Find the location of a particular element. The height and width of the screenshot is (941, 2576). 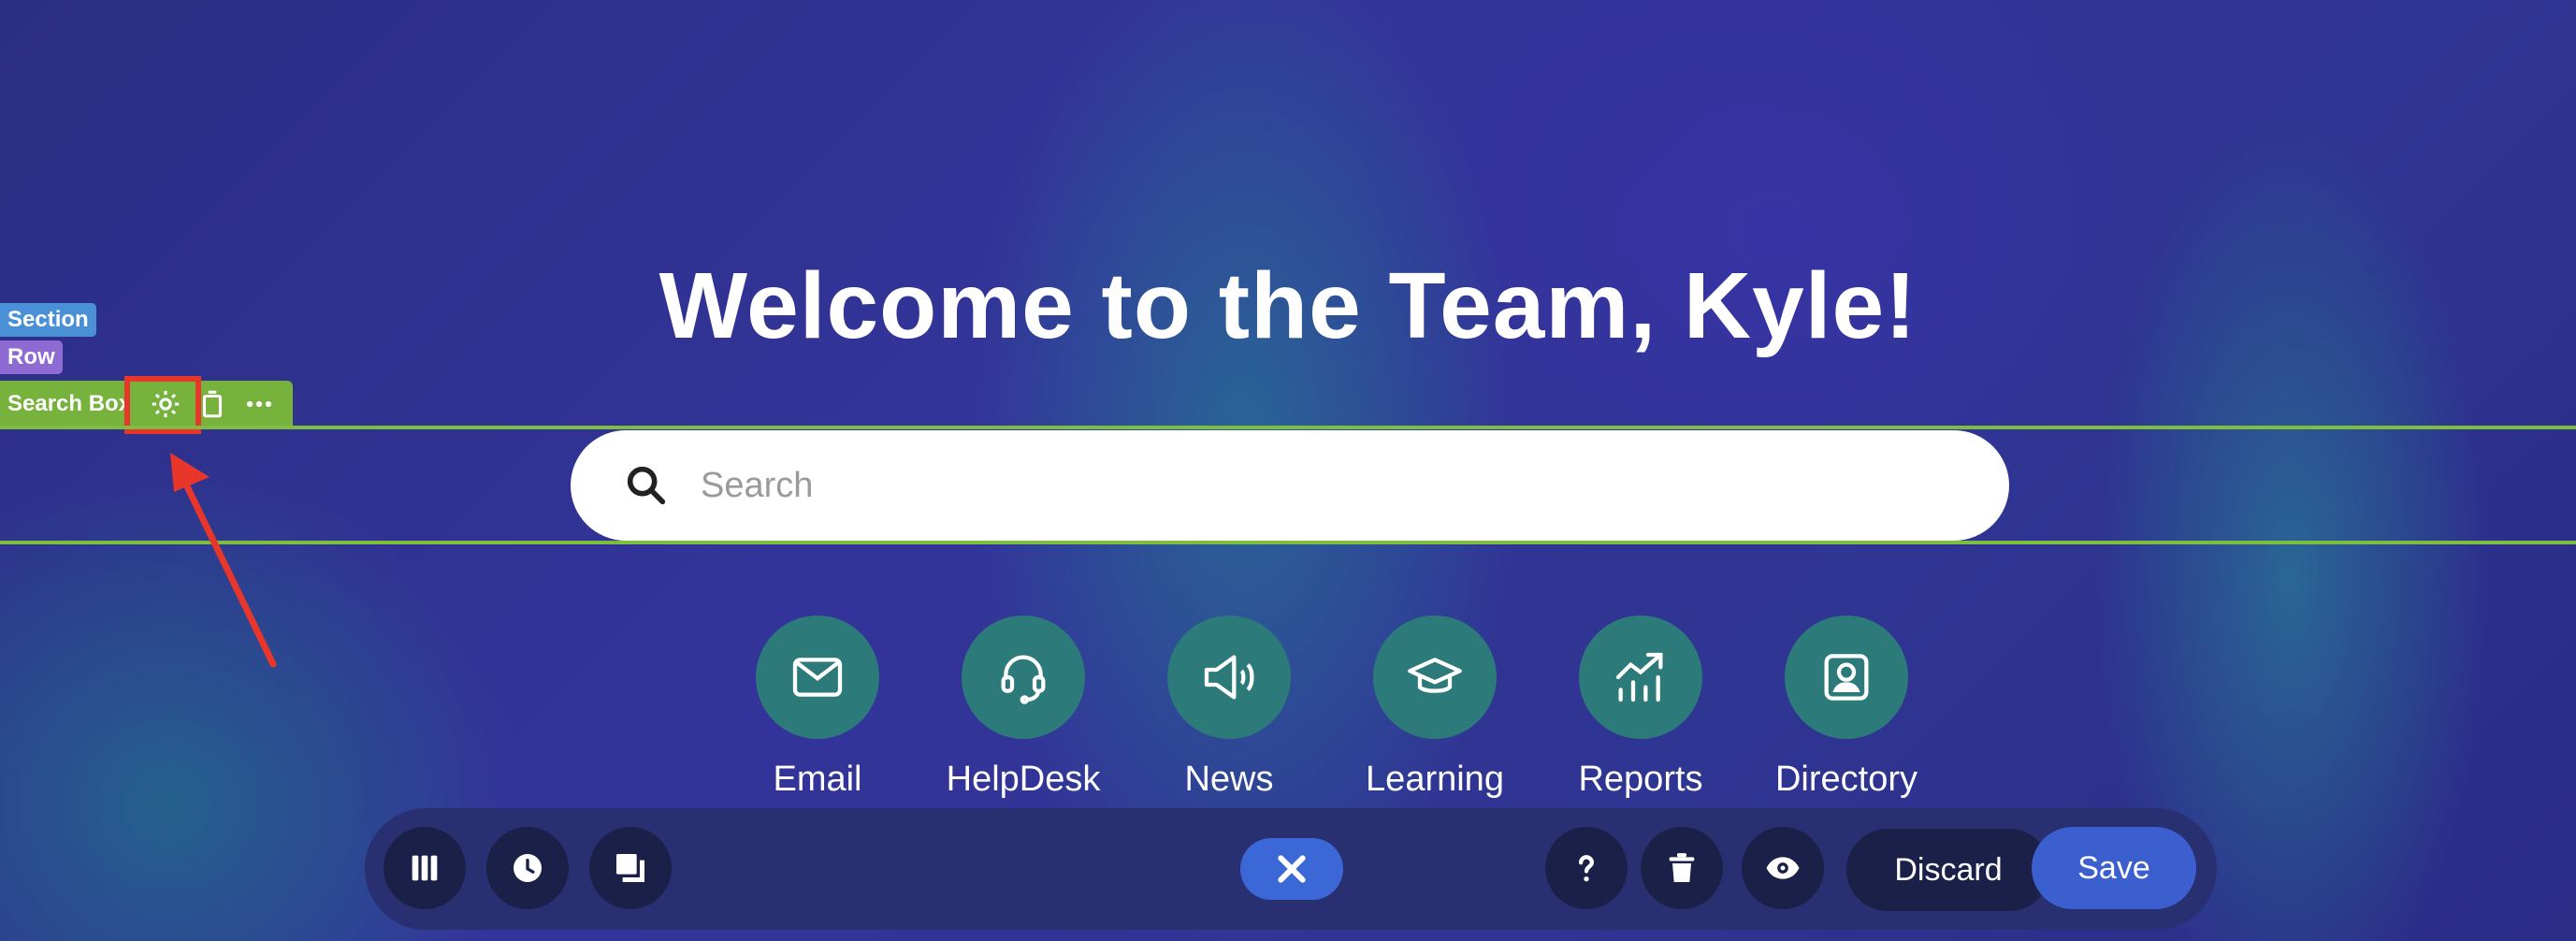

quick-link-label: Learning is located at coordinates (1435, 780).